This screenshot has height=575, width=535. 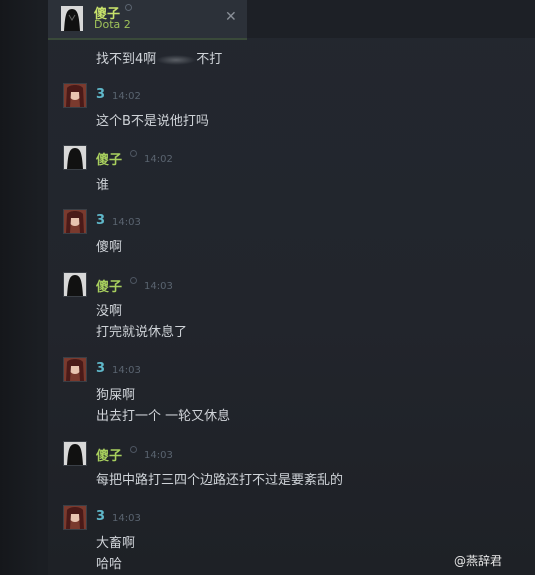 I want to click on message-text: 出去打一个 一轮又休息, so click(x=163, y=416).